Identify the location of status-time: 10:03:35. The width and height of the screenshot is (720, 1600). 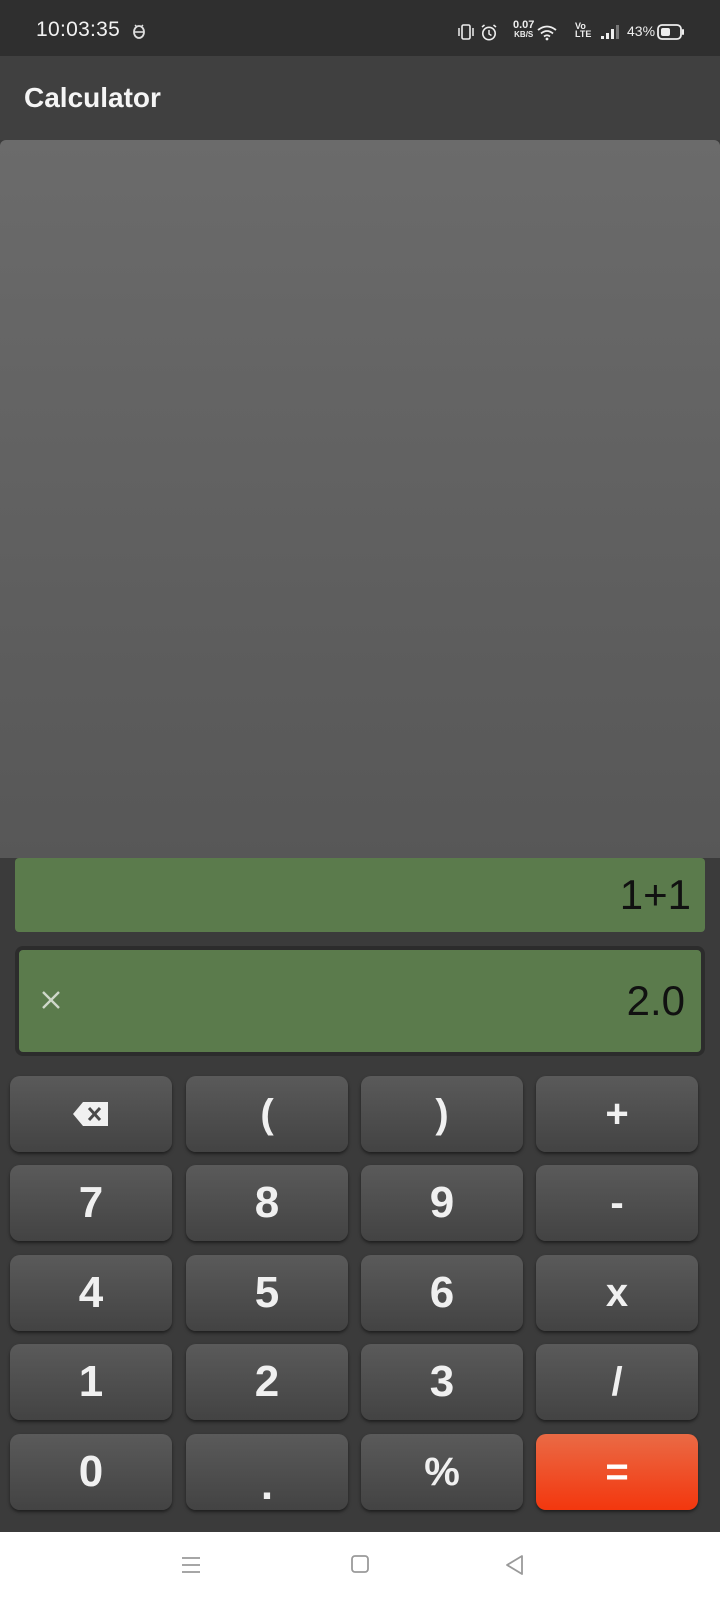
(78, 29).